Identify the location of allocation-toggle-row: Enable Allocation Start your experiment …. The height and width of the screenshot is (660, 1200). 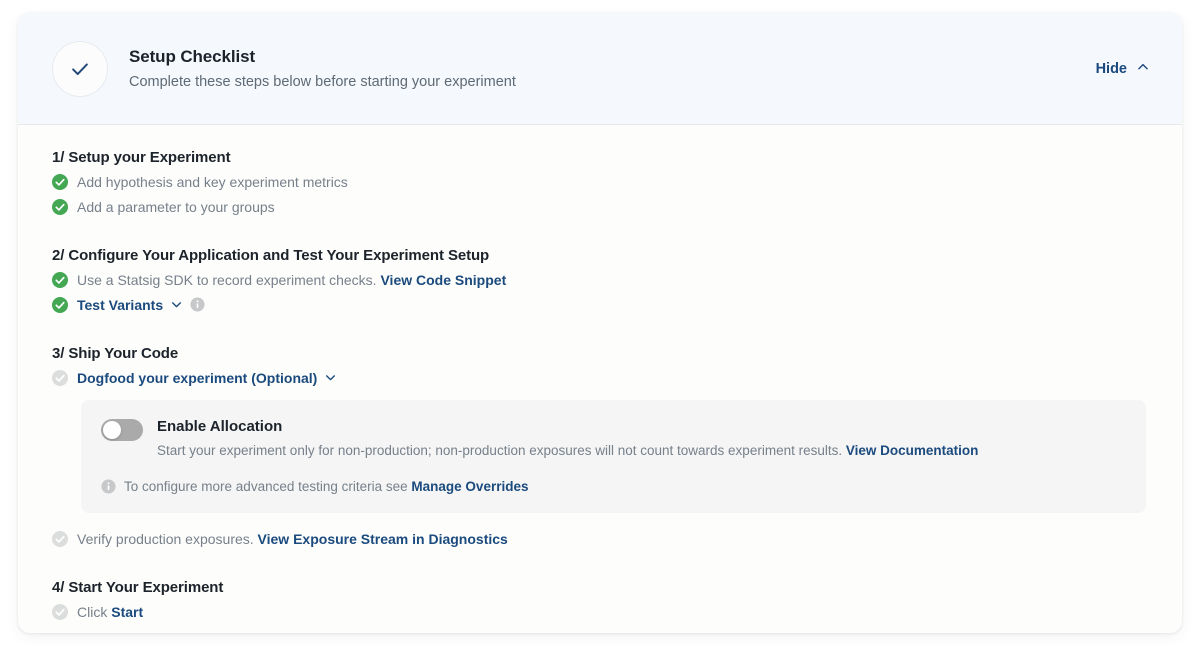
(613, 438).